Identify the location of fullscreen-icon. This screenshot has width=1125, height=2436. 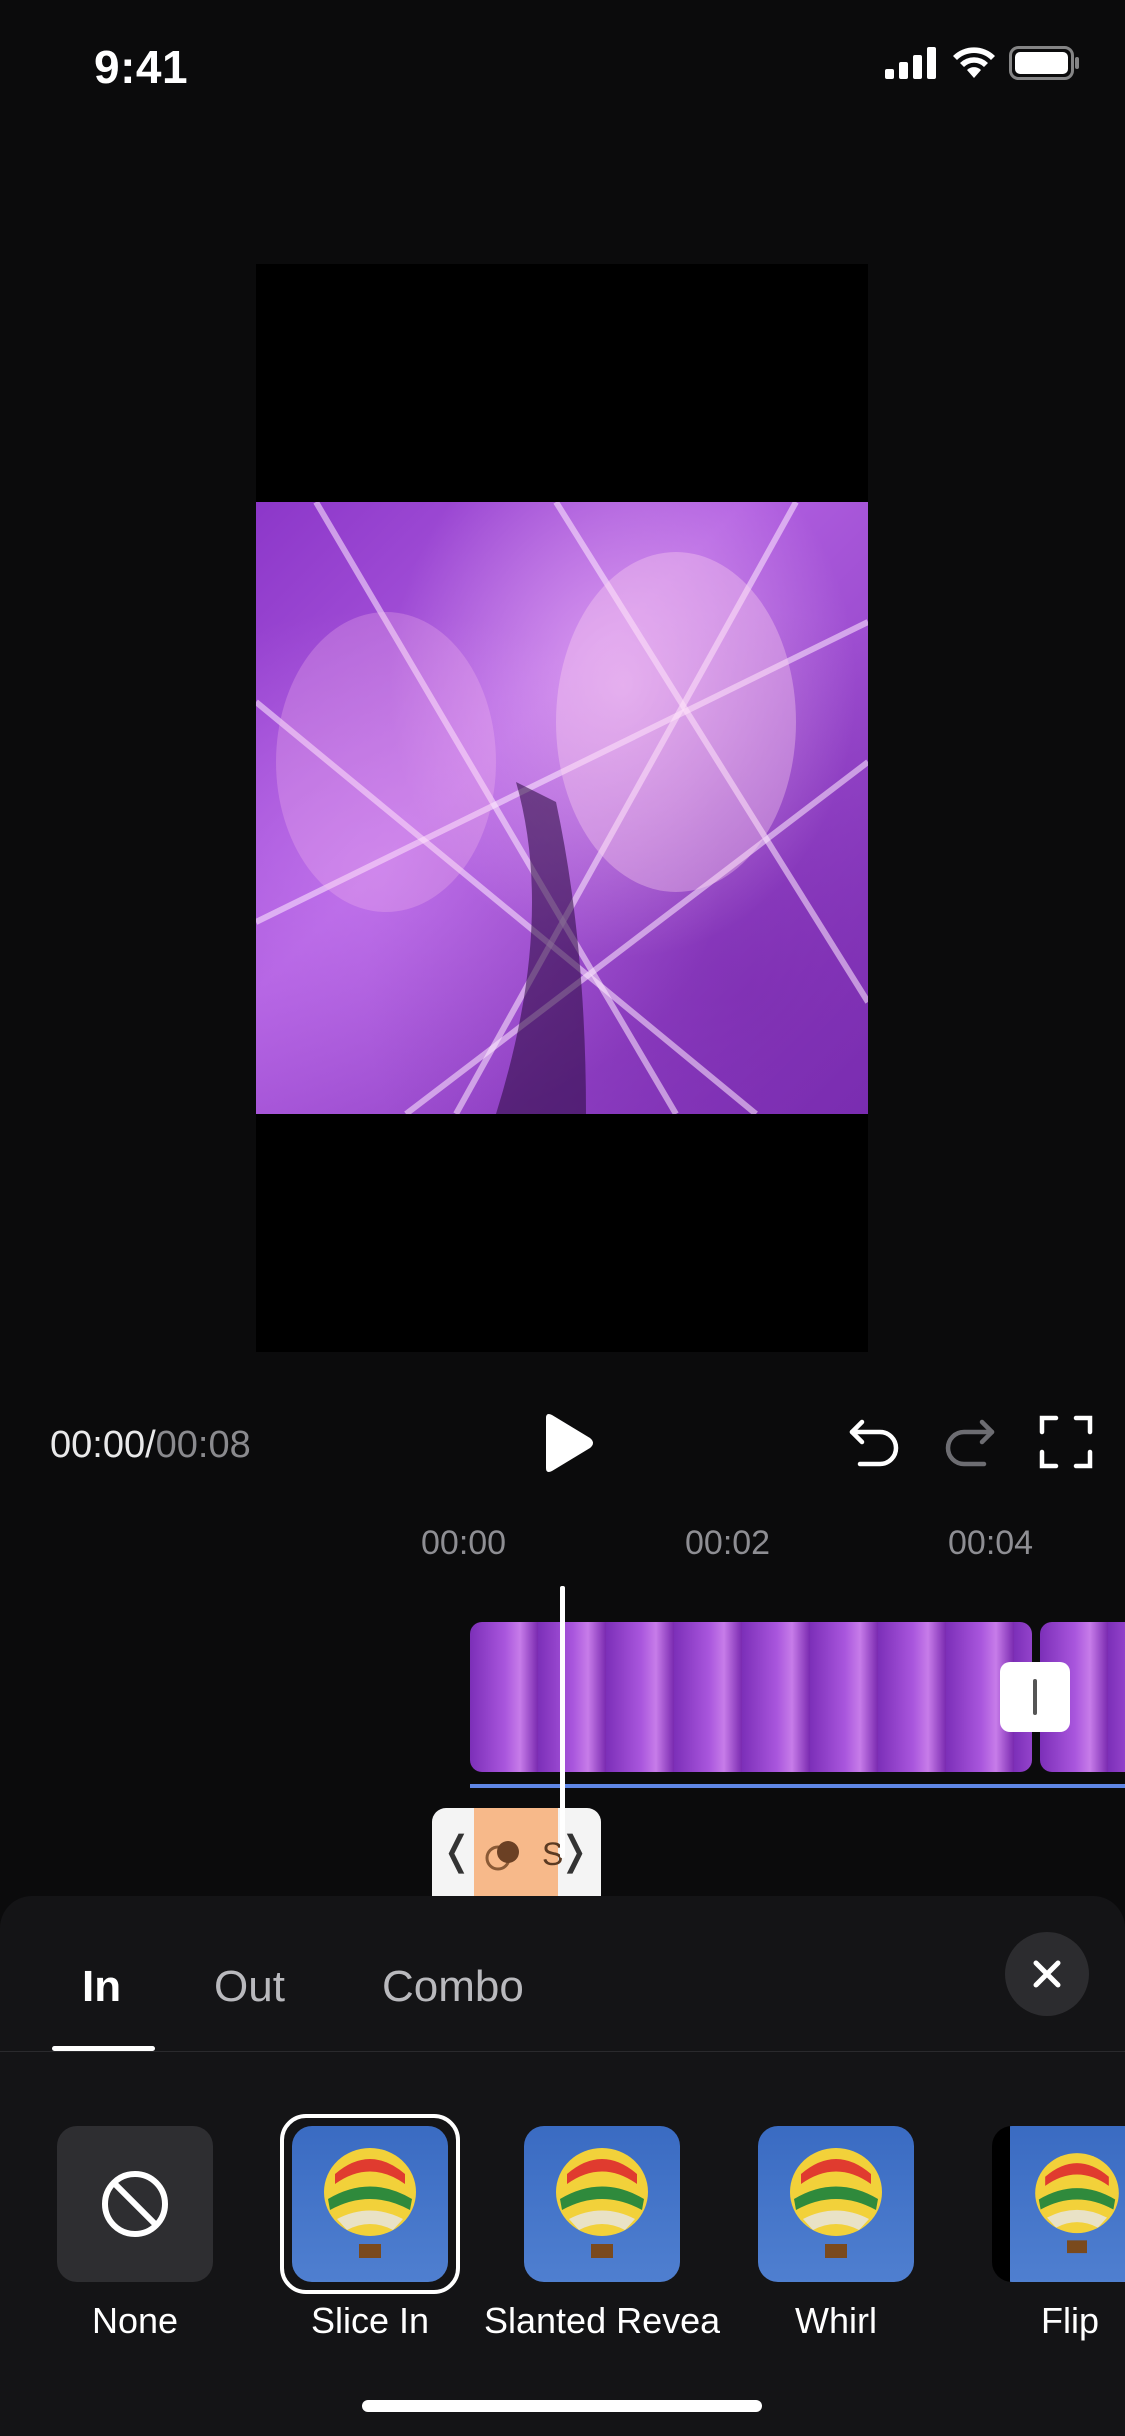
(1066, 1442).